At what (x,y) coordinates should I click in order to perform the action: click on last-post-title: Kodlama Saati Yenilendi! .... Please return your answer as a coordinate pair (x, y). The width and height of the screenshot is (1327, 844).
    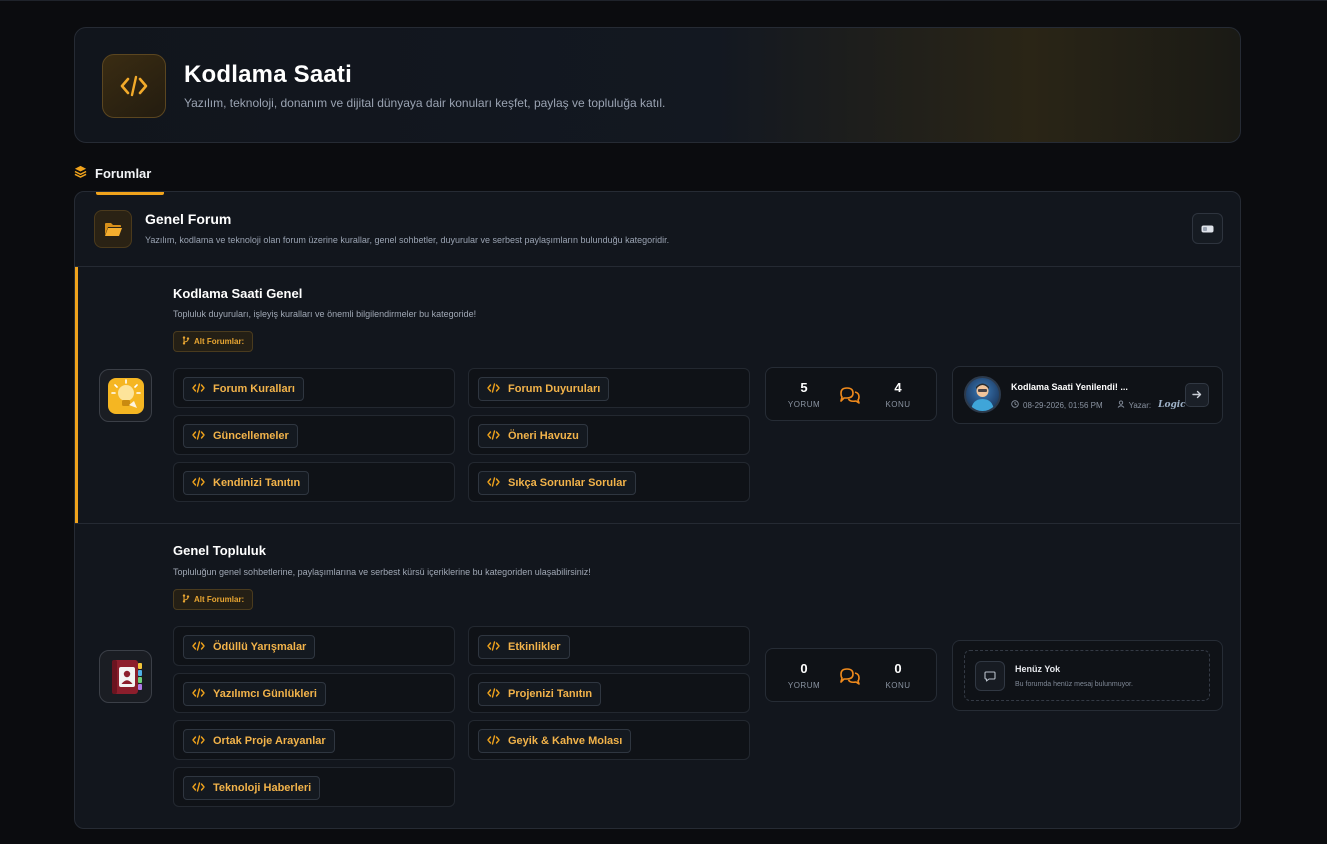
    Looking at the image, I should click on (1069, 387).